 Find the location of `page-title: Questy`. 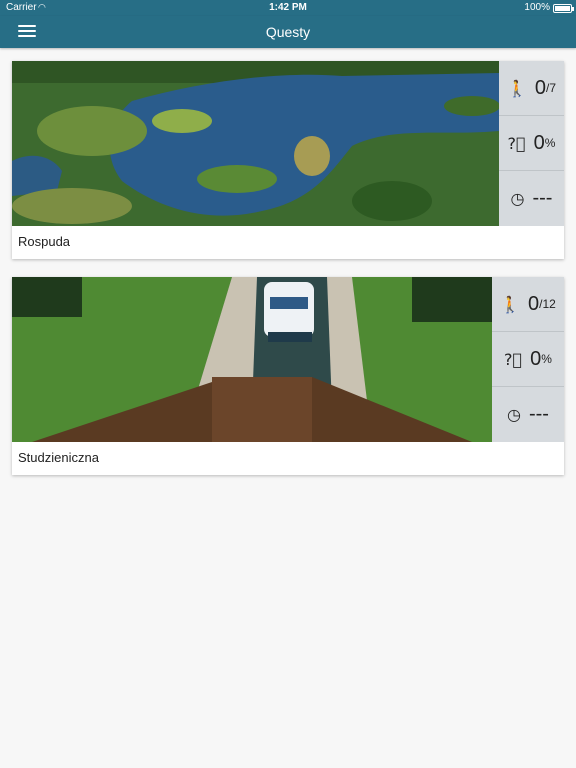

page-title: Questy is located at coordinates (288, 32).